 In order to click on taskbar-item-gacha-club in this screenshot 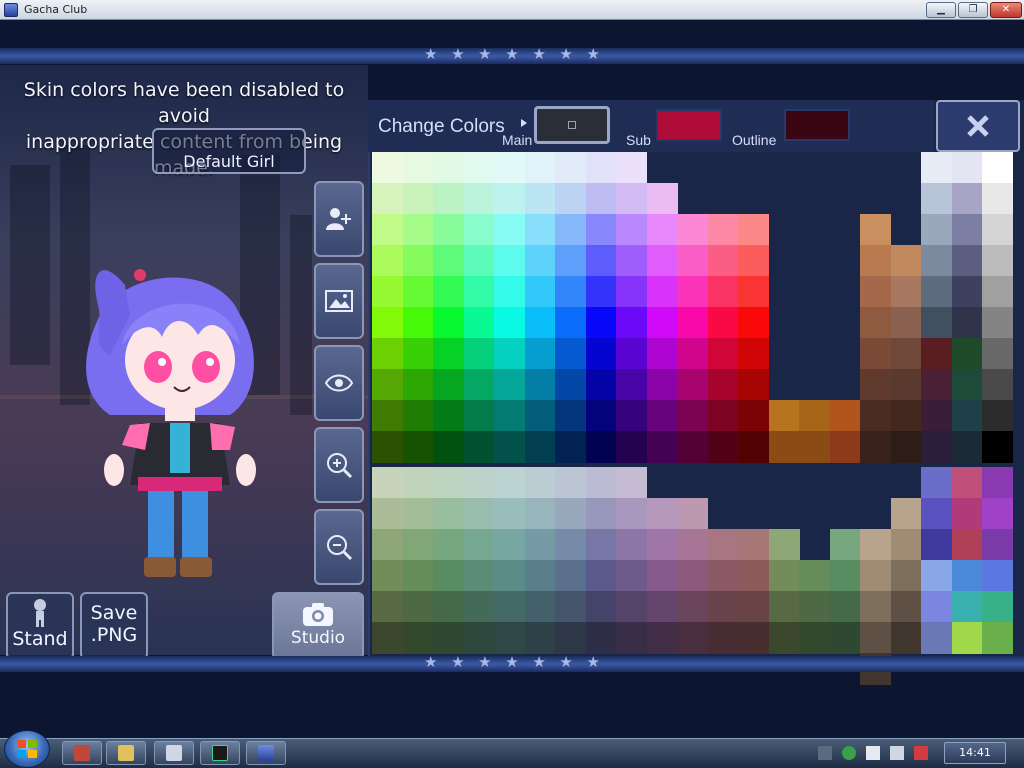, I will do `click(266, 753)`.